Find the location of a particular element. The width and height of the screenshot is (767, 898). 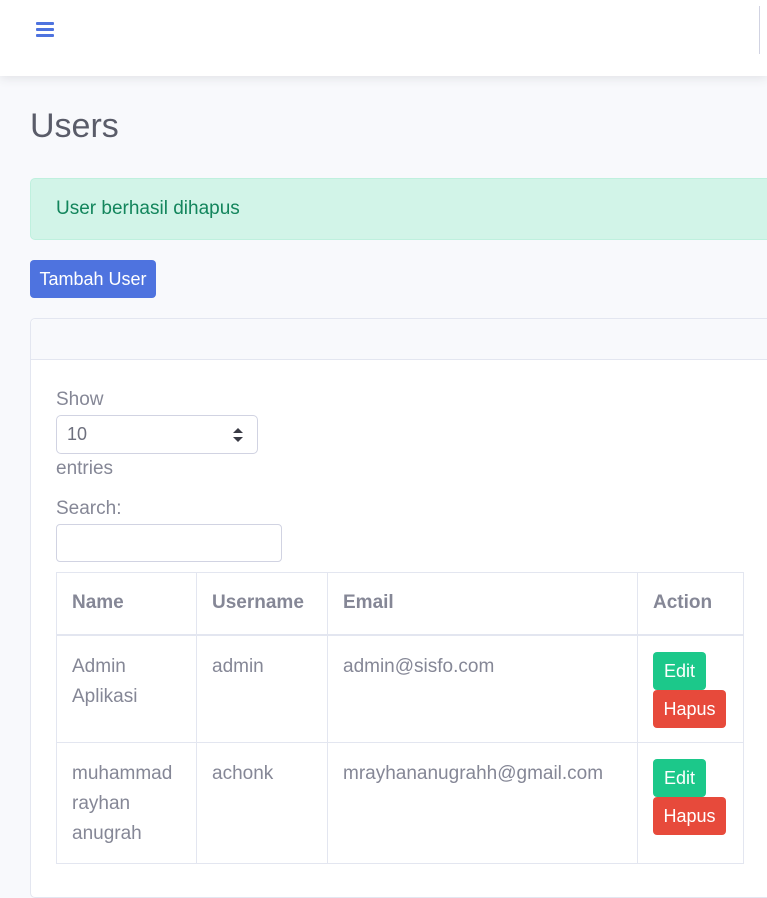

cell-email: mrayhananugrahh@gmail.com is located at coordinates (482, 803).